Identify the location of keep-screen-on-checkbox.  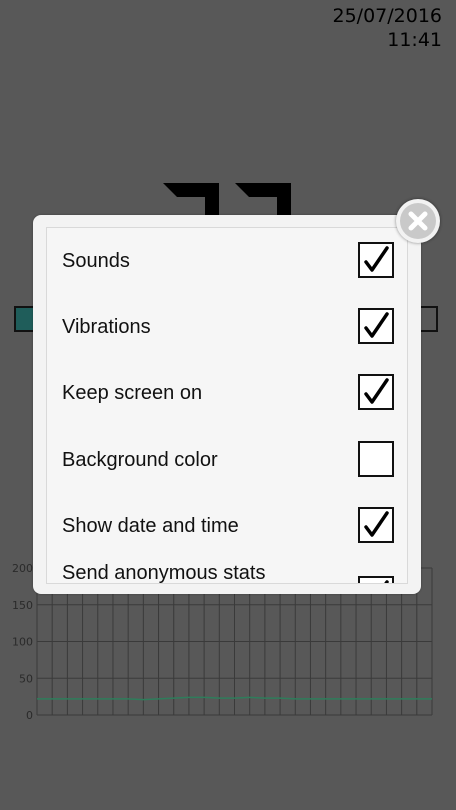
(376, 392).